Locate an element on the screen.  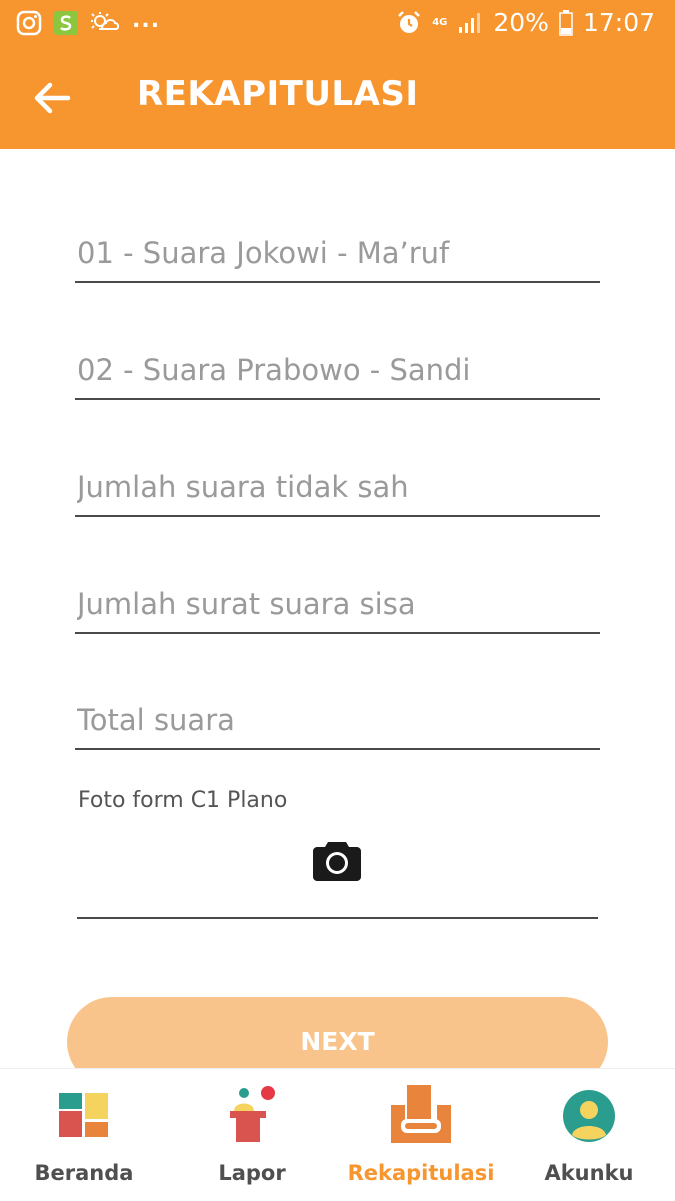
nav-item-rekapitulasi: Rekapitulasi is located at coordinates (421, 1135).